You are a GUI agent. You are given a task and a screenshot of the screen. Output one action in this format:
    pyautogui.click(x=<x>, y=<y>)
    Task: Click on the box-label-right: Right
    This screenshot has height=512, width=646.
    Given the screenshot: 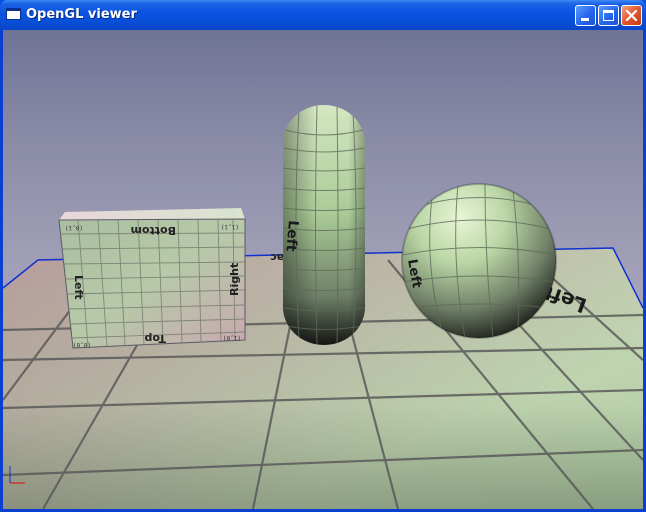 What is the action you would take?
    pyautogui.click(x=234, y=279)
    